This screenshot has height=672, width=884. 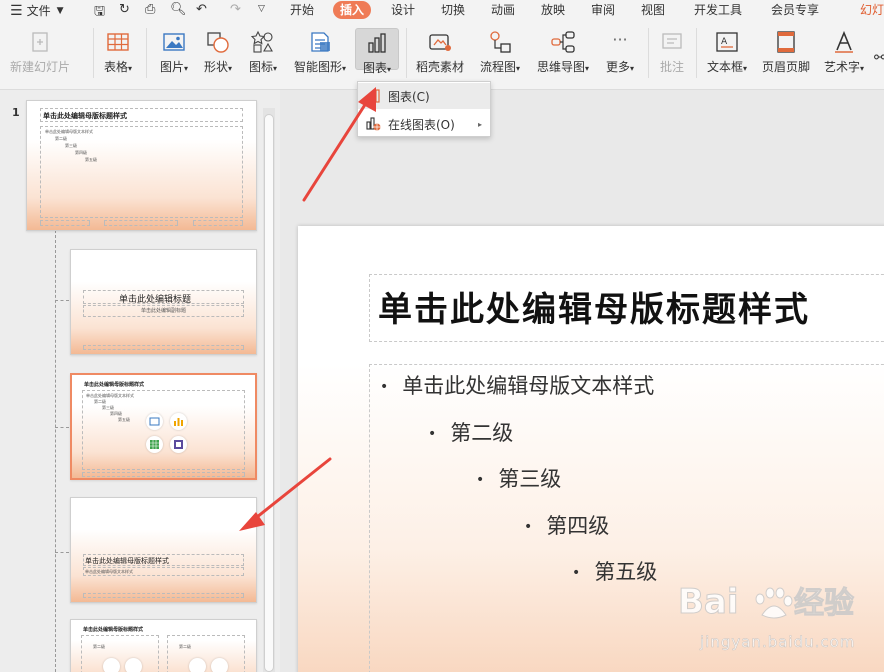 I want to click on redo-icon: ↷, so click(x=235, y=9).